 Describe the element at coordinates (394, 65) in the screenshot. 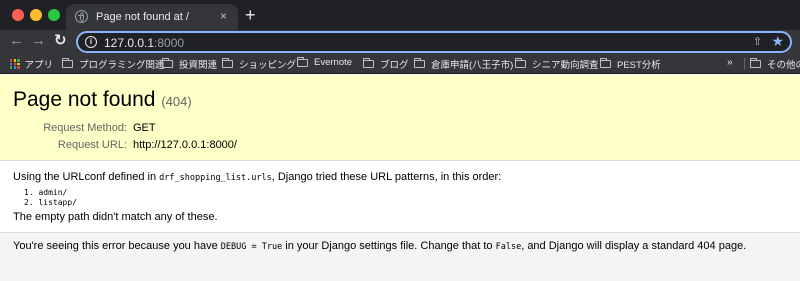

I see `bookmark-label: ブログ` at that location.